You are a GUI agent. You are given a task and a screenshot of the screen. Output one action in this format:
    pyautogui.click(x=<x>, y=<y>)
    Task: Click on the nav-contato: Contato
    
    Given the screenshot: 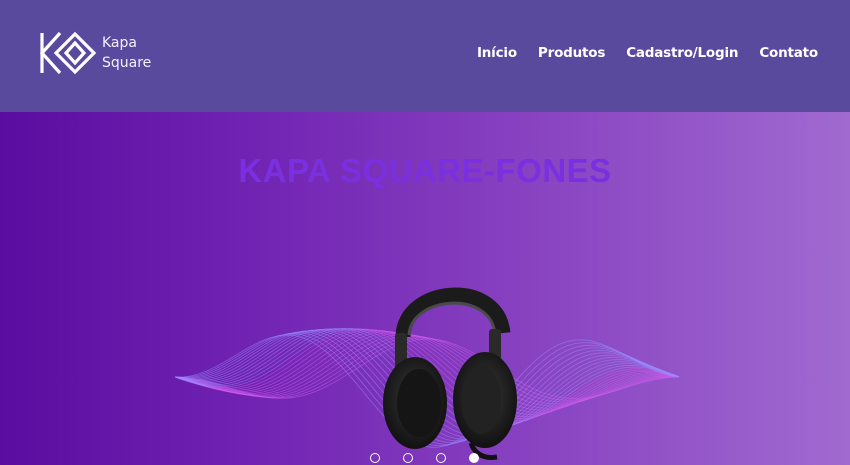 What is the action you would take?
    pyautogui.click(x=788, y=53)
    